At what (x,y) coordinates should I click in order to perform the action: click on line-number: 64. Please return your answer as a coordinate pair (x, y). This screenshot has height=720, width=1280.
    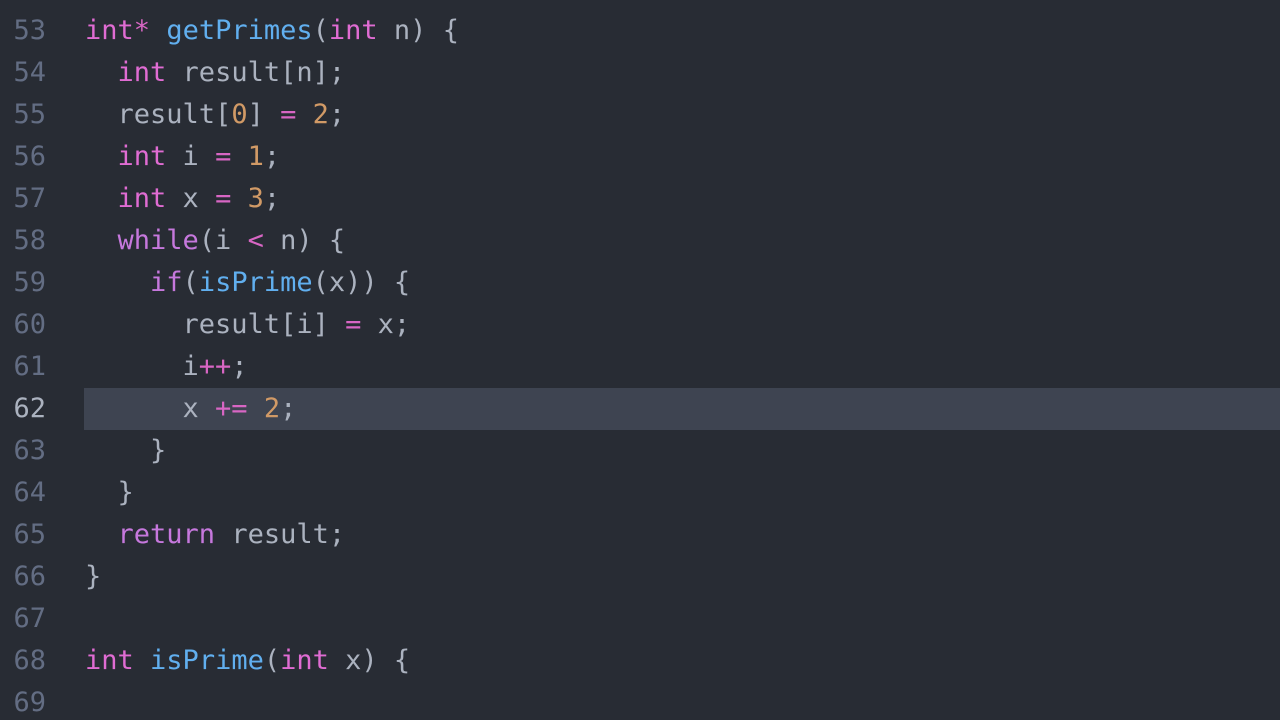
    Looking at the image, I should click on (42, 493).